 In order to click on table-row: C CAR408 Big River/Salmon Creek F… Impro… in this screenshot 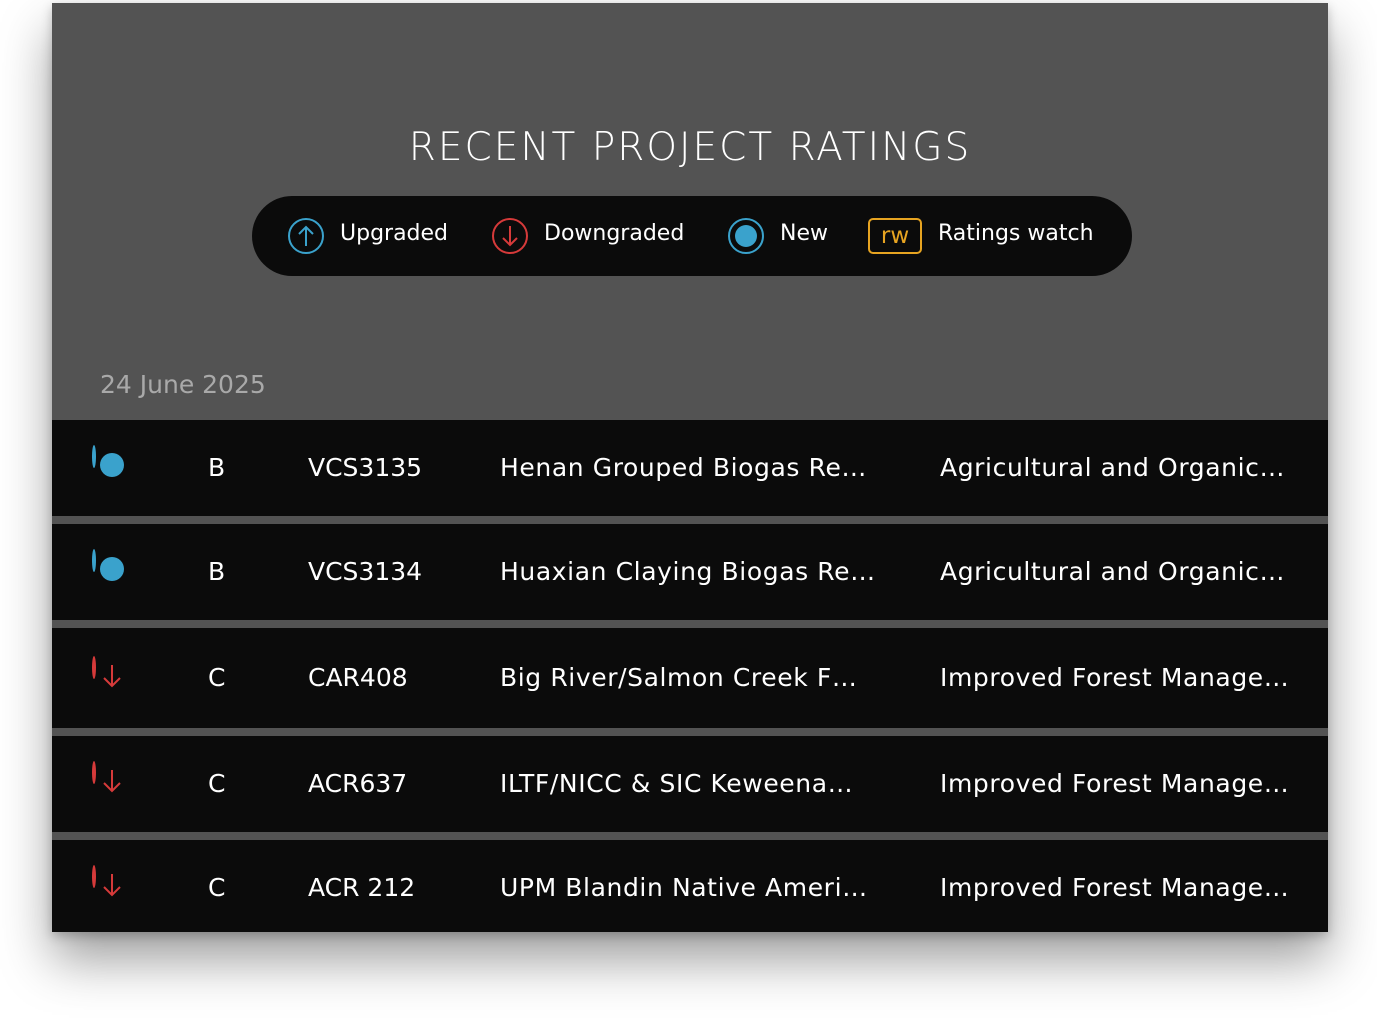, I will do `click(690, 678)`.